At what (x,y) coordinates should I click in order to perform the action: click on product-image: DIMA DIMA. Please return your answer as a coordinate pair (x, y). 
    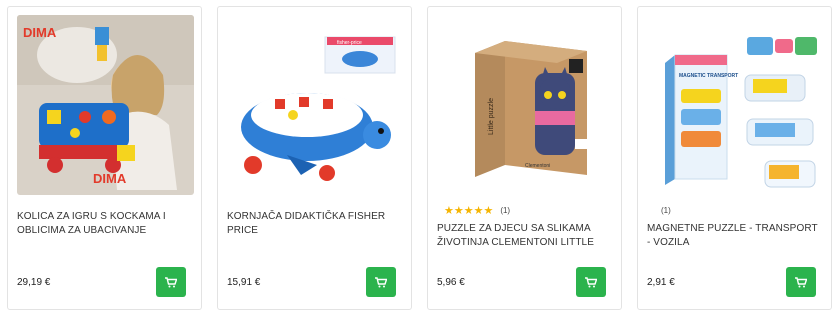
    Looking at the image, I should click on (105, 105).